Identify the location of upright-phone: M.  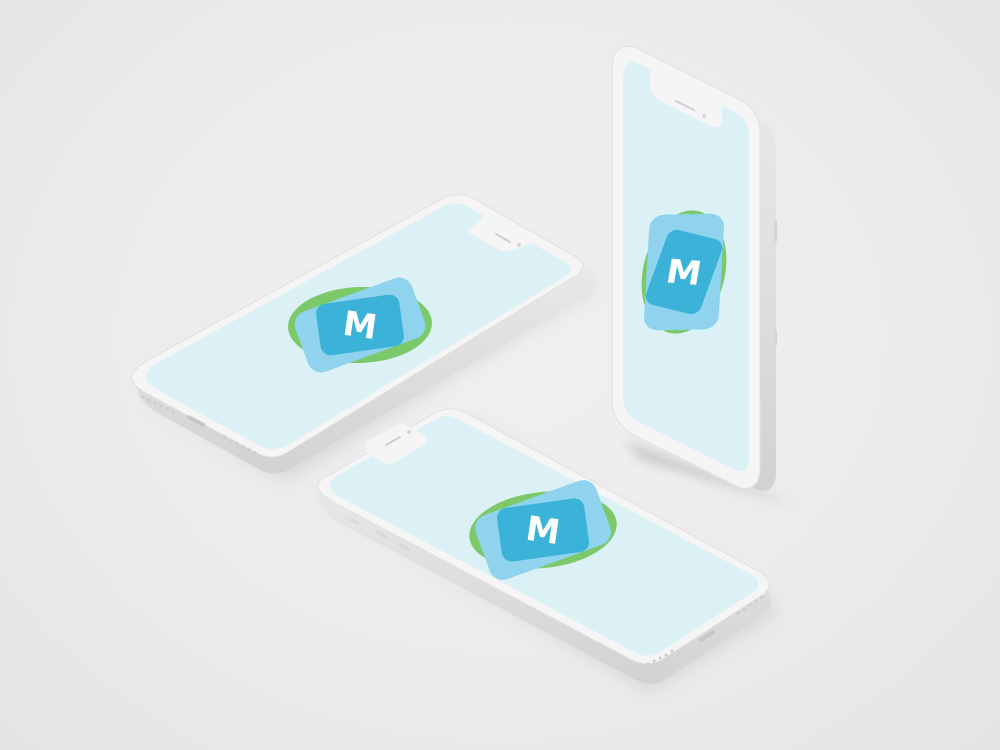
(700, 275).